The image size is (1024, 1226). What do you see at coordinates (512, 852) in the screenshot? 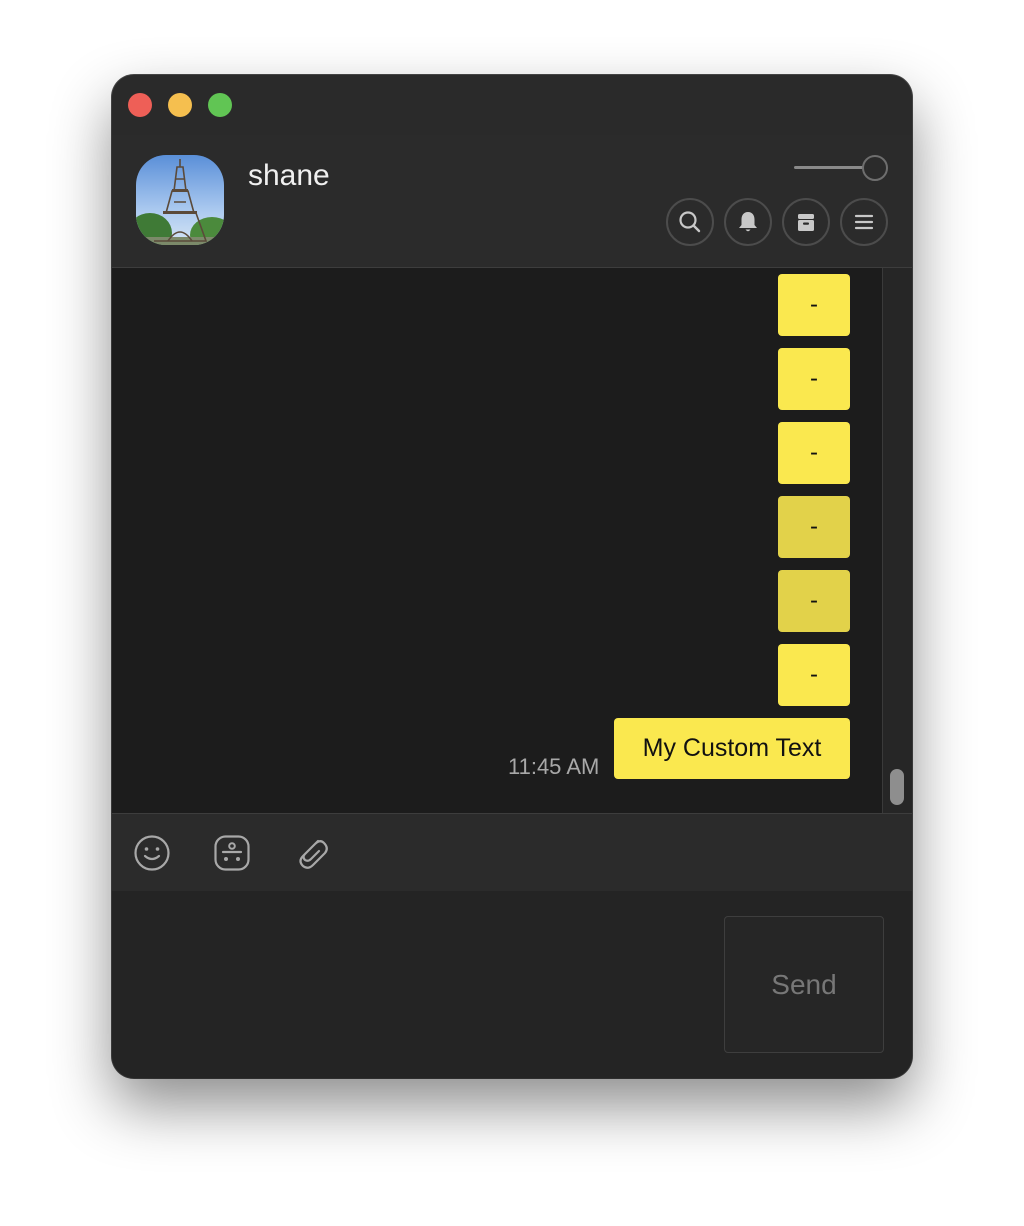
I see `composer-toolbar` at bounding box center [512, 852].